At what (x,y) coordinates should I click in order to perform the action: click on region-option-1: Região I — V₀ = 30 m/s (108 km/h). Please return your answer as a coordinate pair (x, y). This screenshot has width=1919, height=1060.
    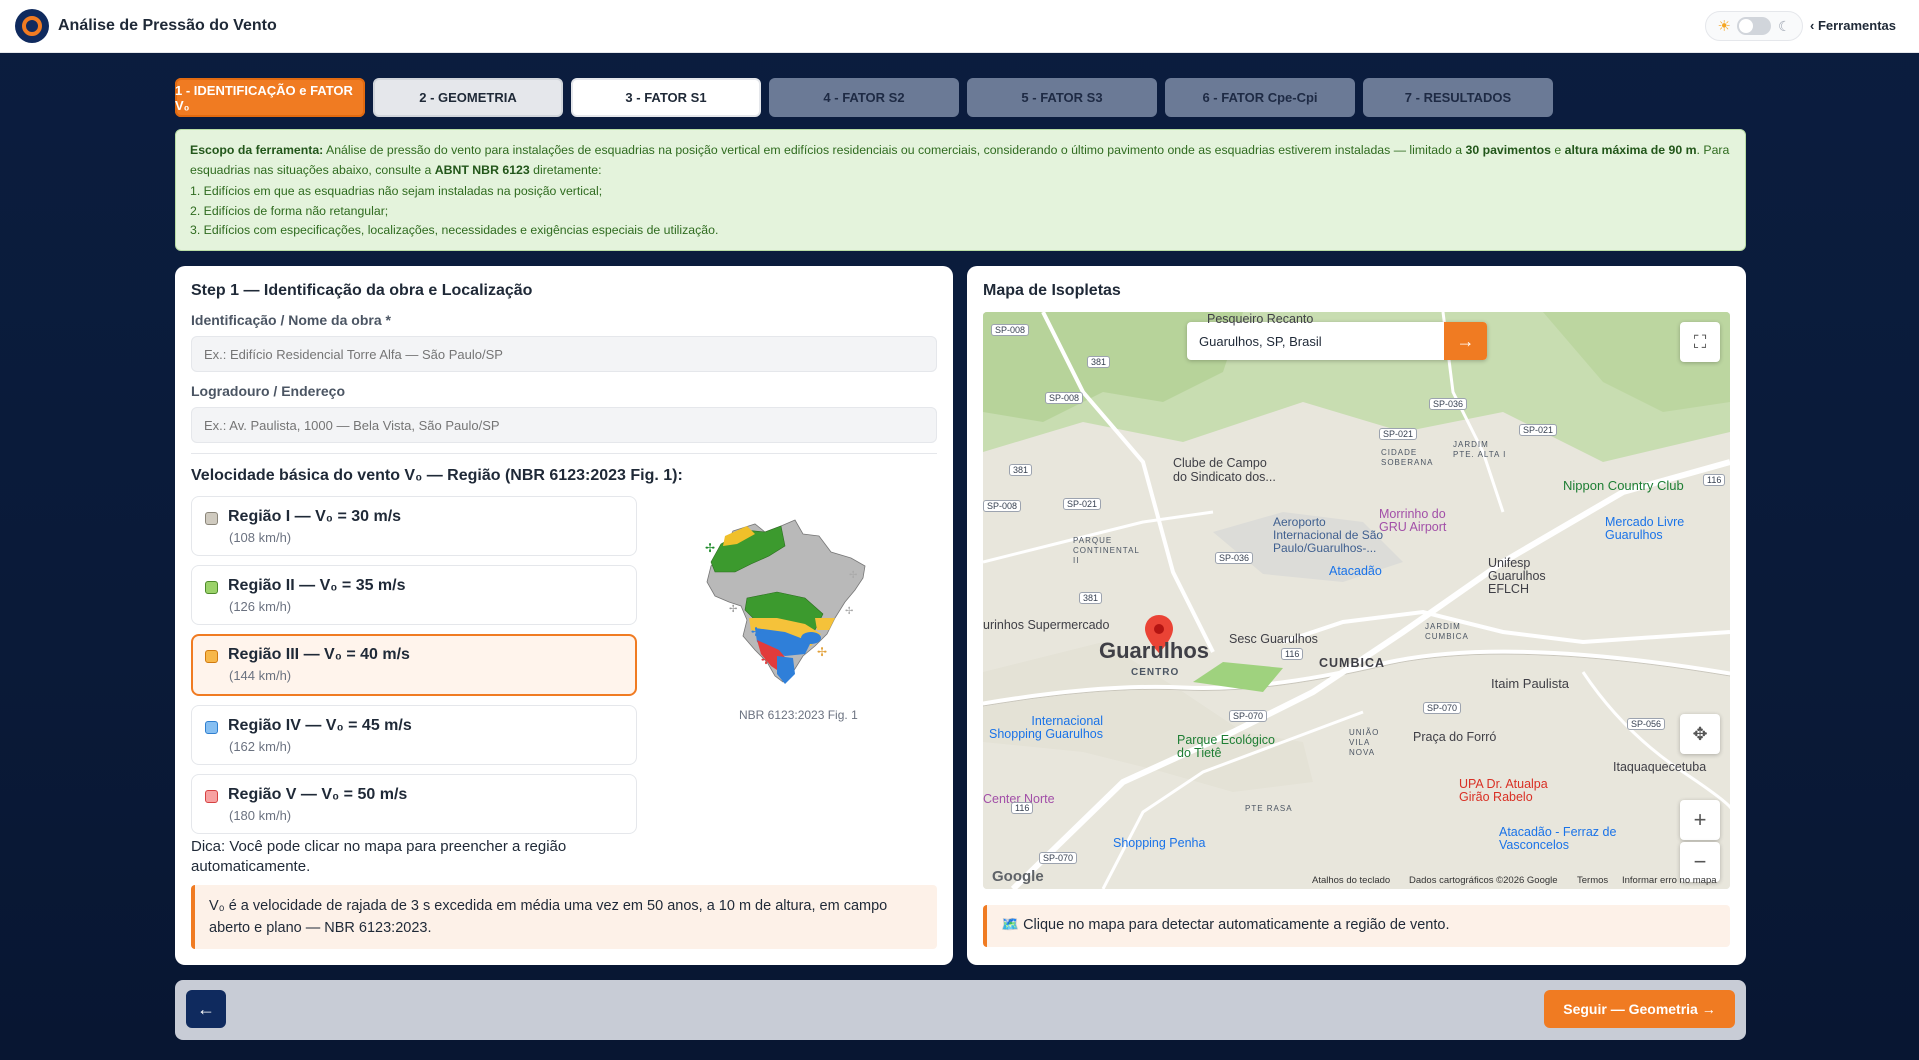
    Looking at the image, I should click on (414, 526).